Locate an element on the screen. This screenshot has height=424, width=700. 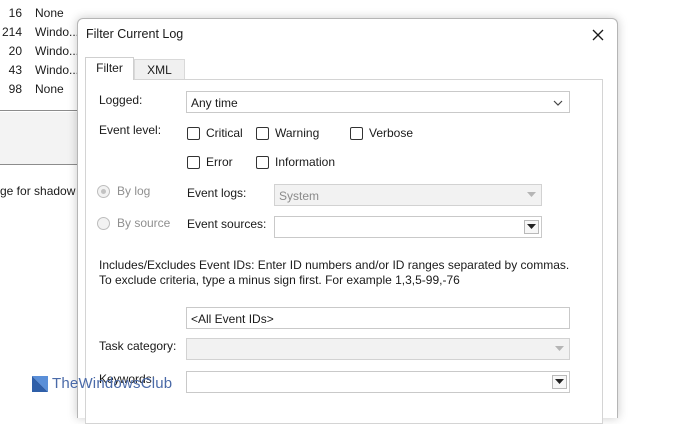
task-category-label: Task category: is located at coordinates (138, 346).